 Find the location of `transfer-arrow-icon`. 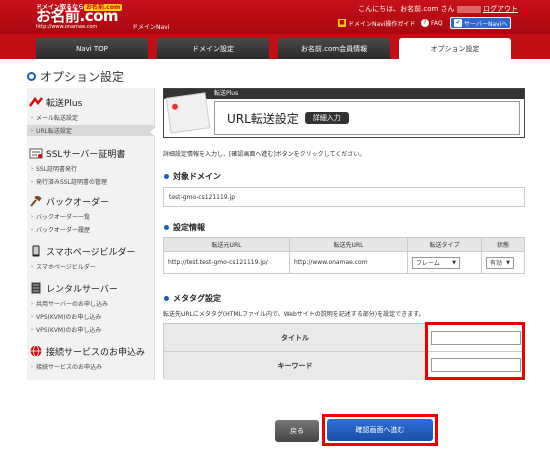

transfer-arrow-icon is located at coordinates (36, 102).